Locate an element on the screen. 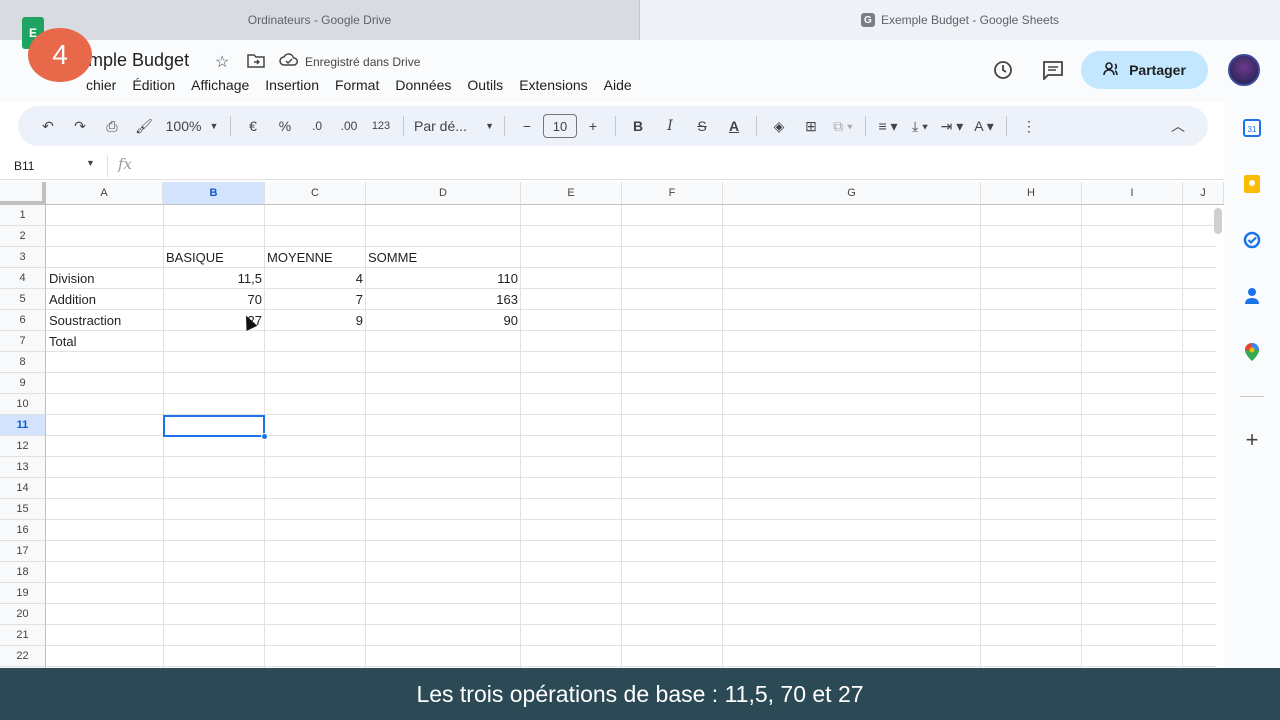 Image resolution: width=1280 pixels, height=720 pixels. font-select: Par dé... ▼ is located at coordinates (454, 126).